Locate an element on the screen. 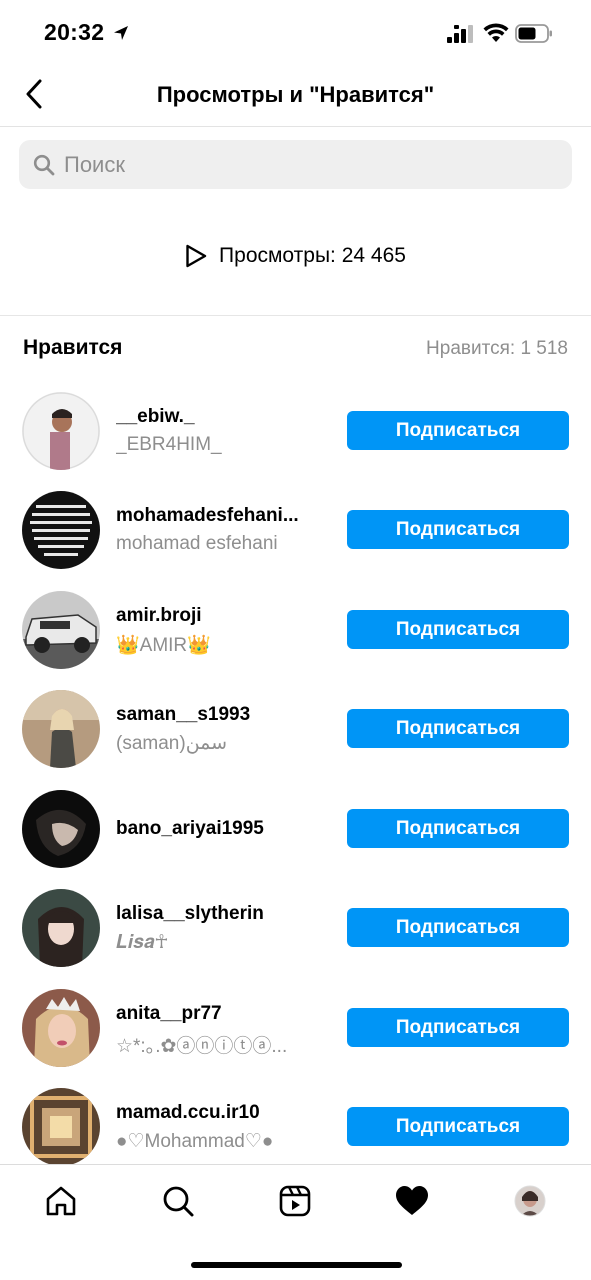 This screenshot has width=591, height=1280. tab-profile is located at coordinates (530, 1201).